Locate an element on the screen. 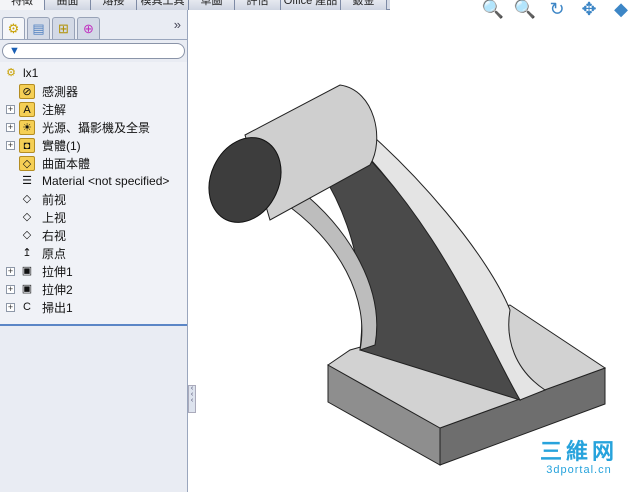  tree-item-label: 注解 is located at coordinates (54, 109).